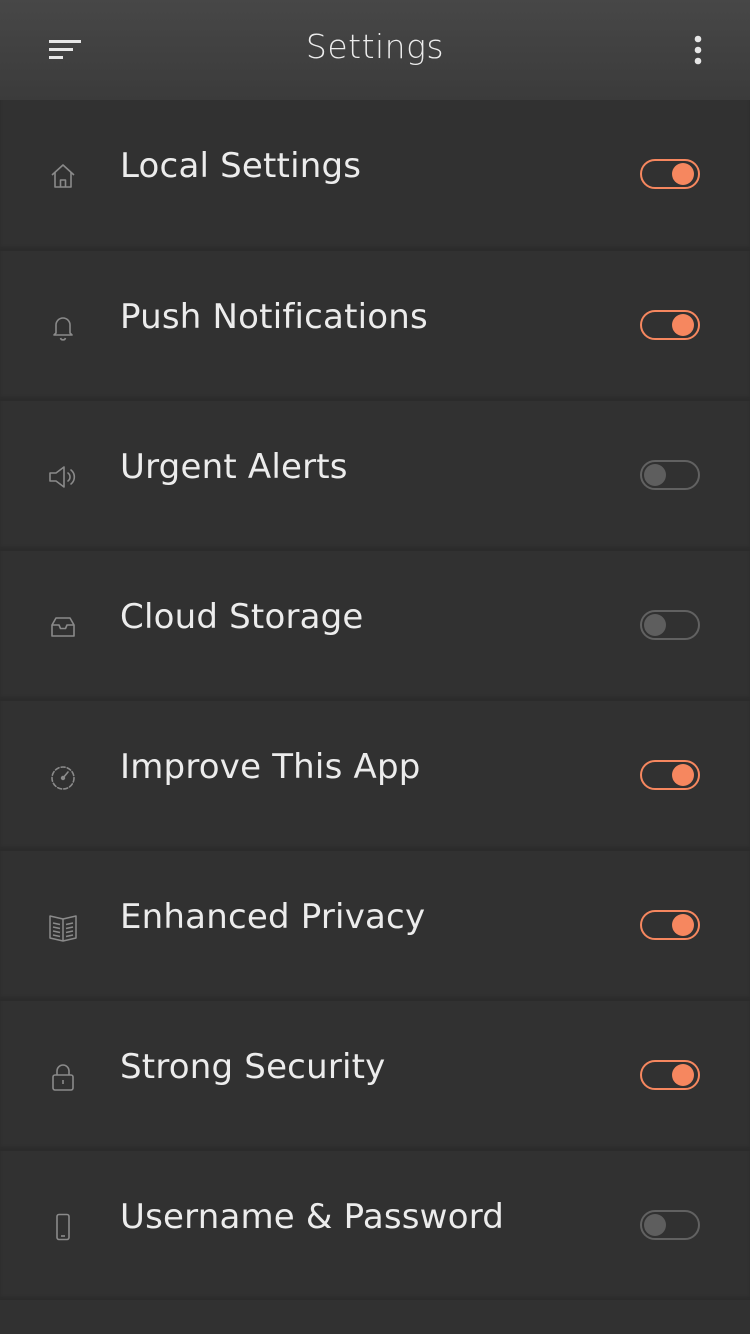  Describe the element at coordinates (670, 775) in the screenshot. I see `toggle-improve-this-app` at that location.